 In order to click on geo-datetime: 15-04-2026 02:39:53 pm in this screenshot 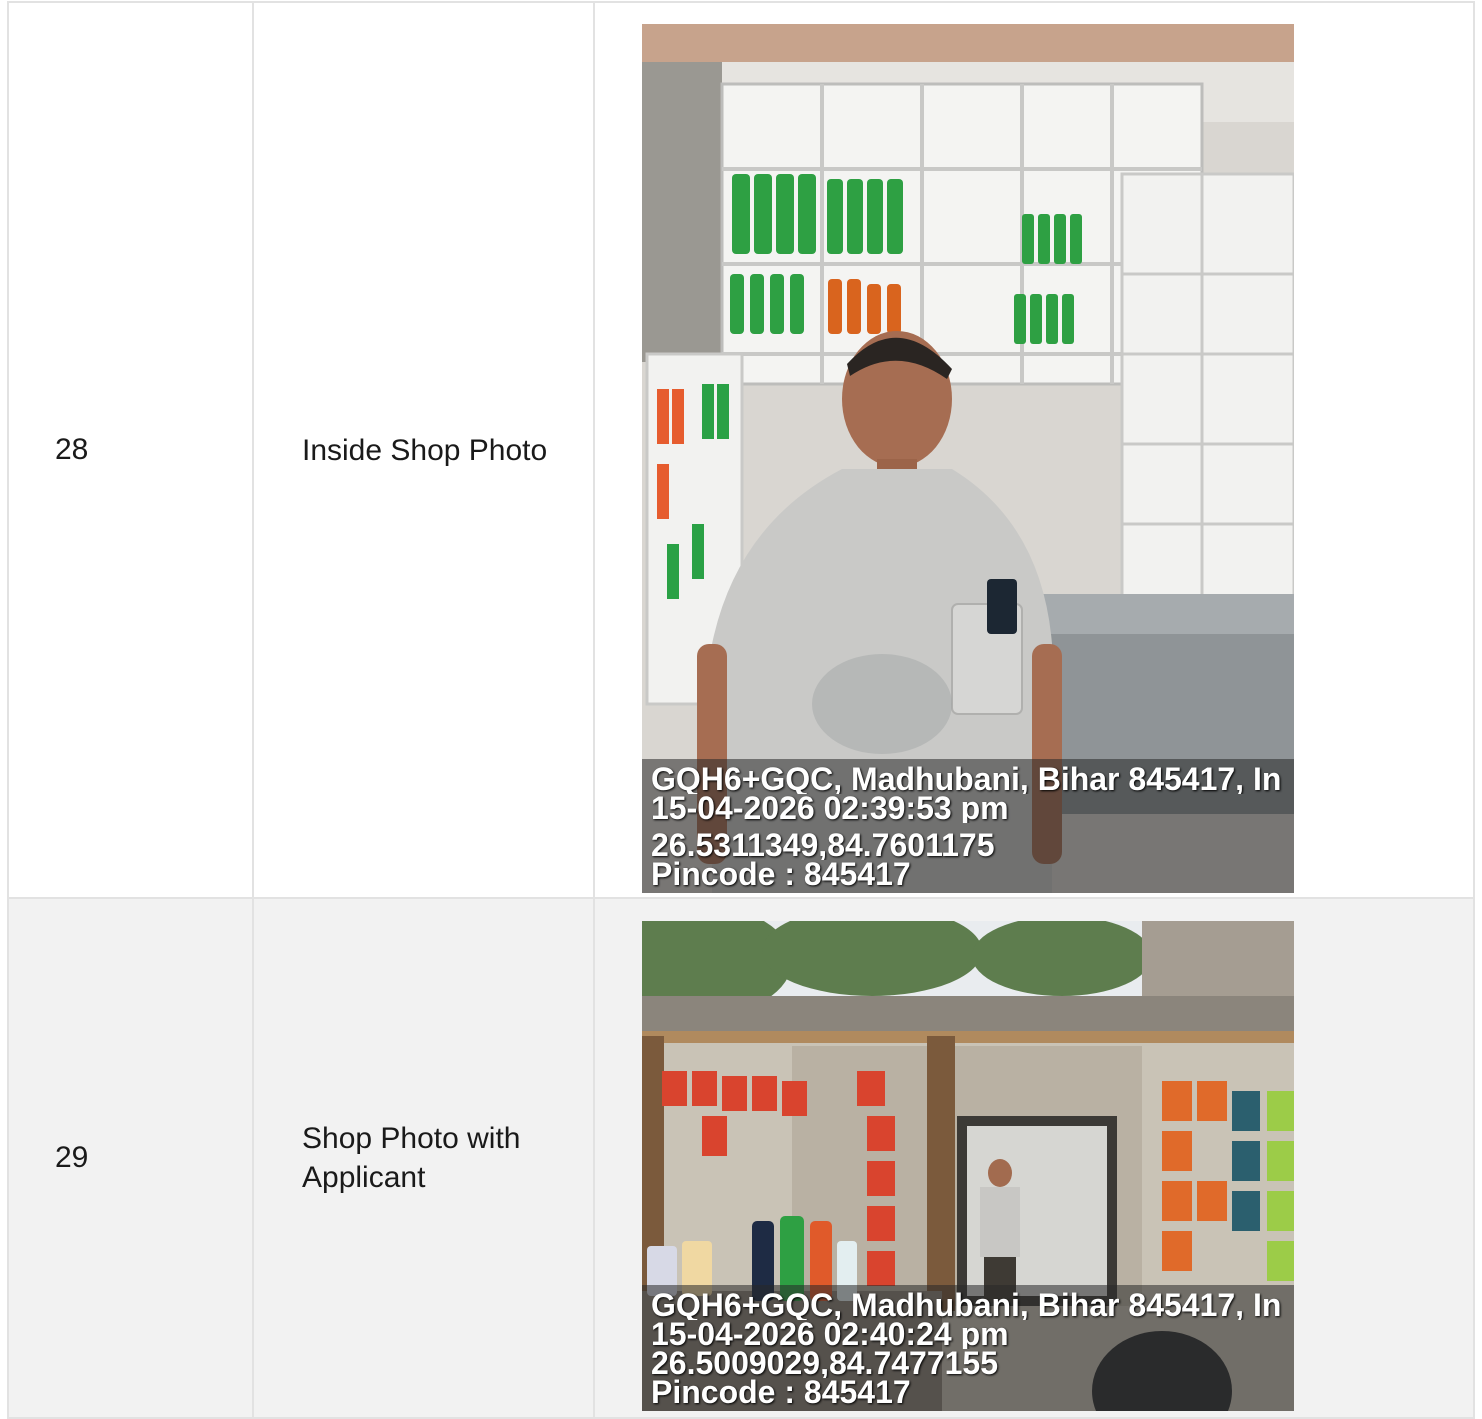, I will do `click(830, 808)`.